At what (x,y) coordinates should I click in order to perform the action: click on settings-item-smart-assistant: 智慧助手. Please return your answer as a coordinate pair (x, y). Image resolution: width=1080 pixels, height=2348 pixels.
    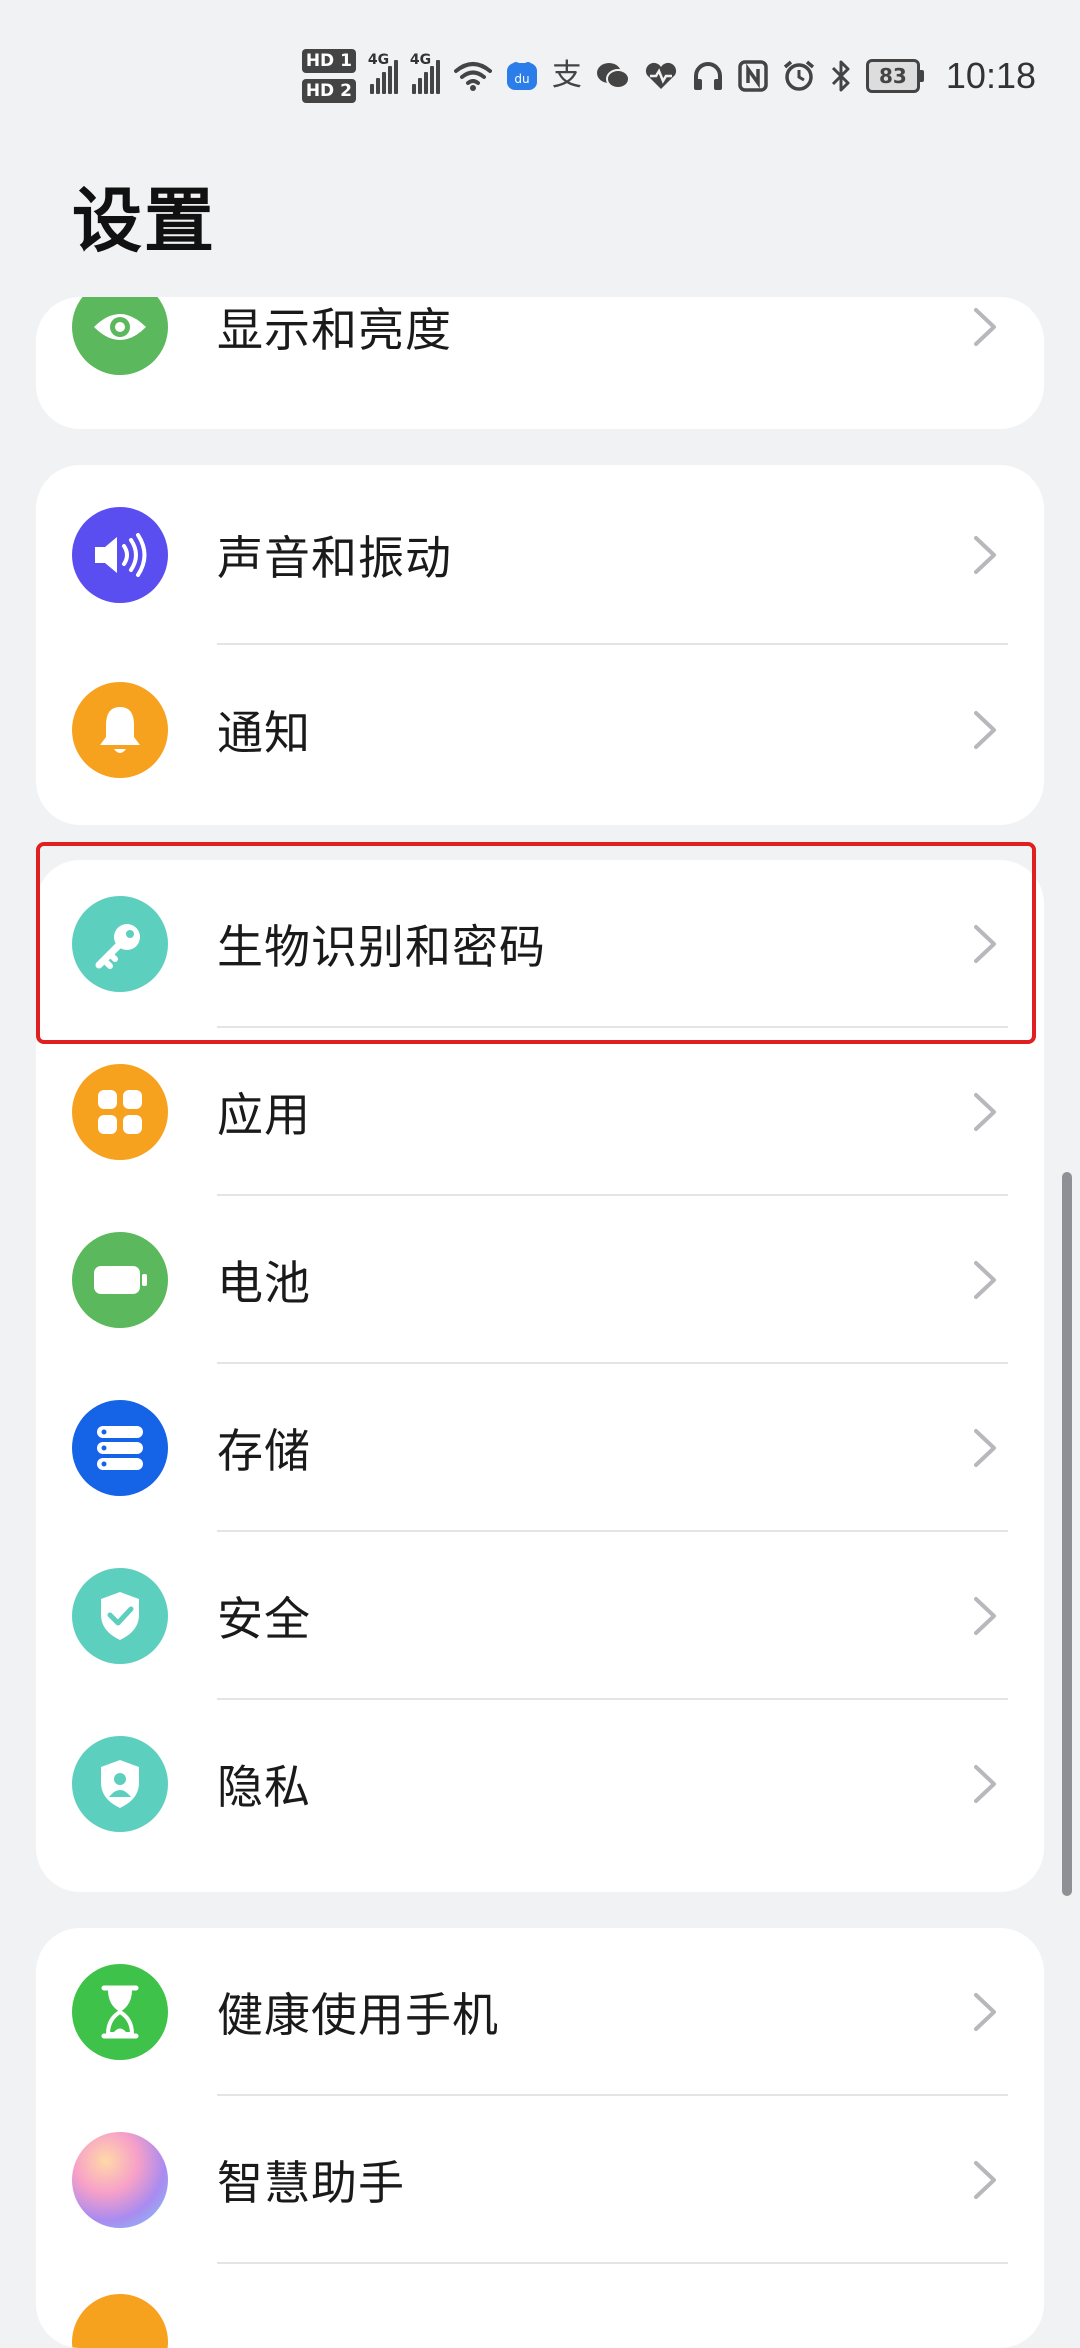
    Looking at the image, I should click on (540, 2180).